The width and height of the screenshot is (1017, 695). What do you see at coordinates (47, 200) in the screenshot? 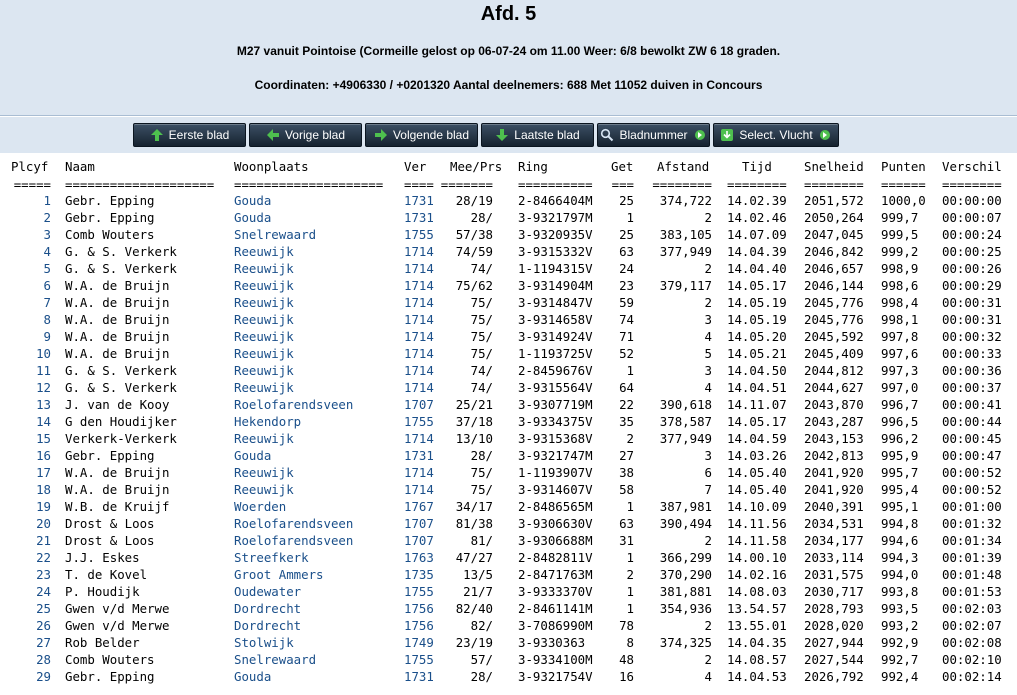
I see `cell-placement: 1` at bounding box center [47, 200].